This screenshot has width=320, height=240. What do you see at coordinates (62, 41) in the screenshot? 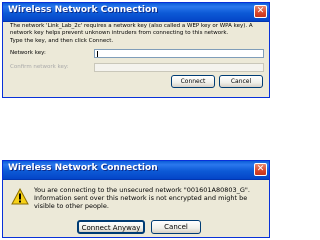
I see `instruction-text: Type the key, and then click Connect.` at bounding box center [62, 41].